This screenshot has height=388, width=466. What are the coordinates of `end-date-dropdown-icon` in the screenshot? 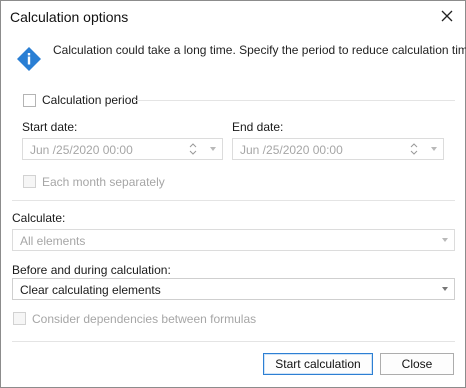 It's located at (434, 149).